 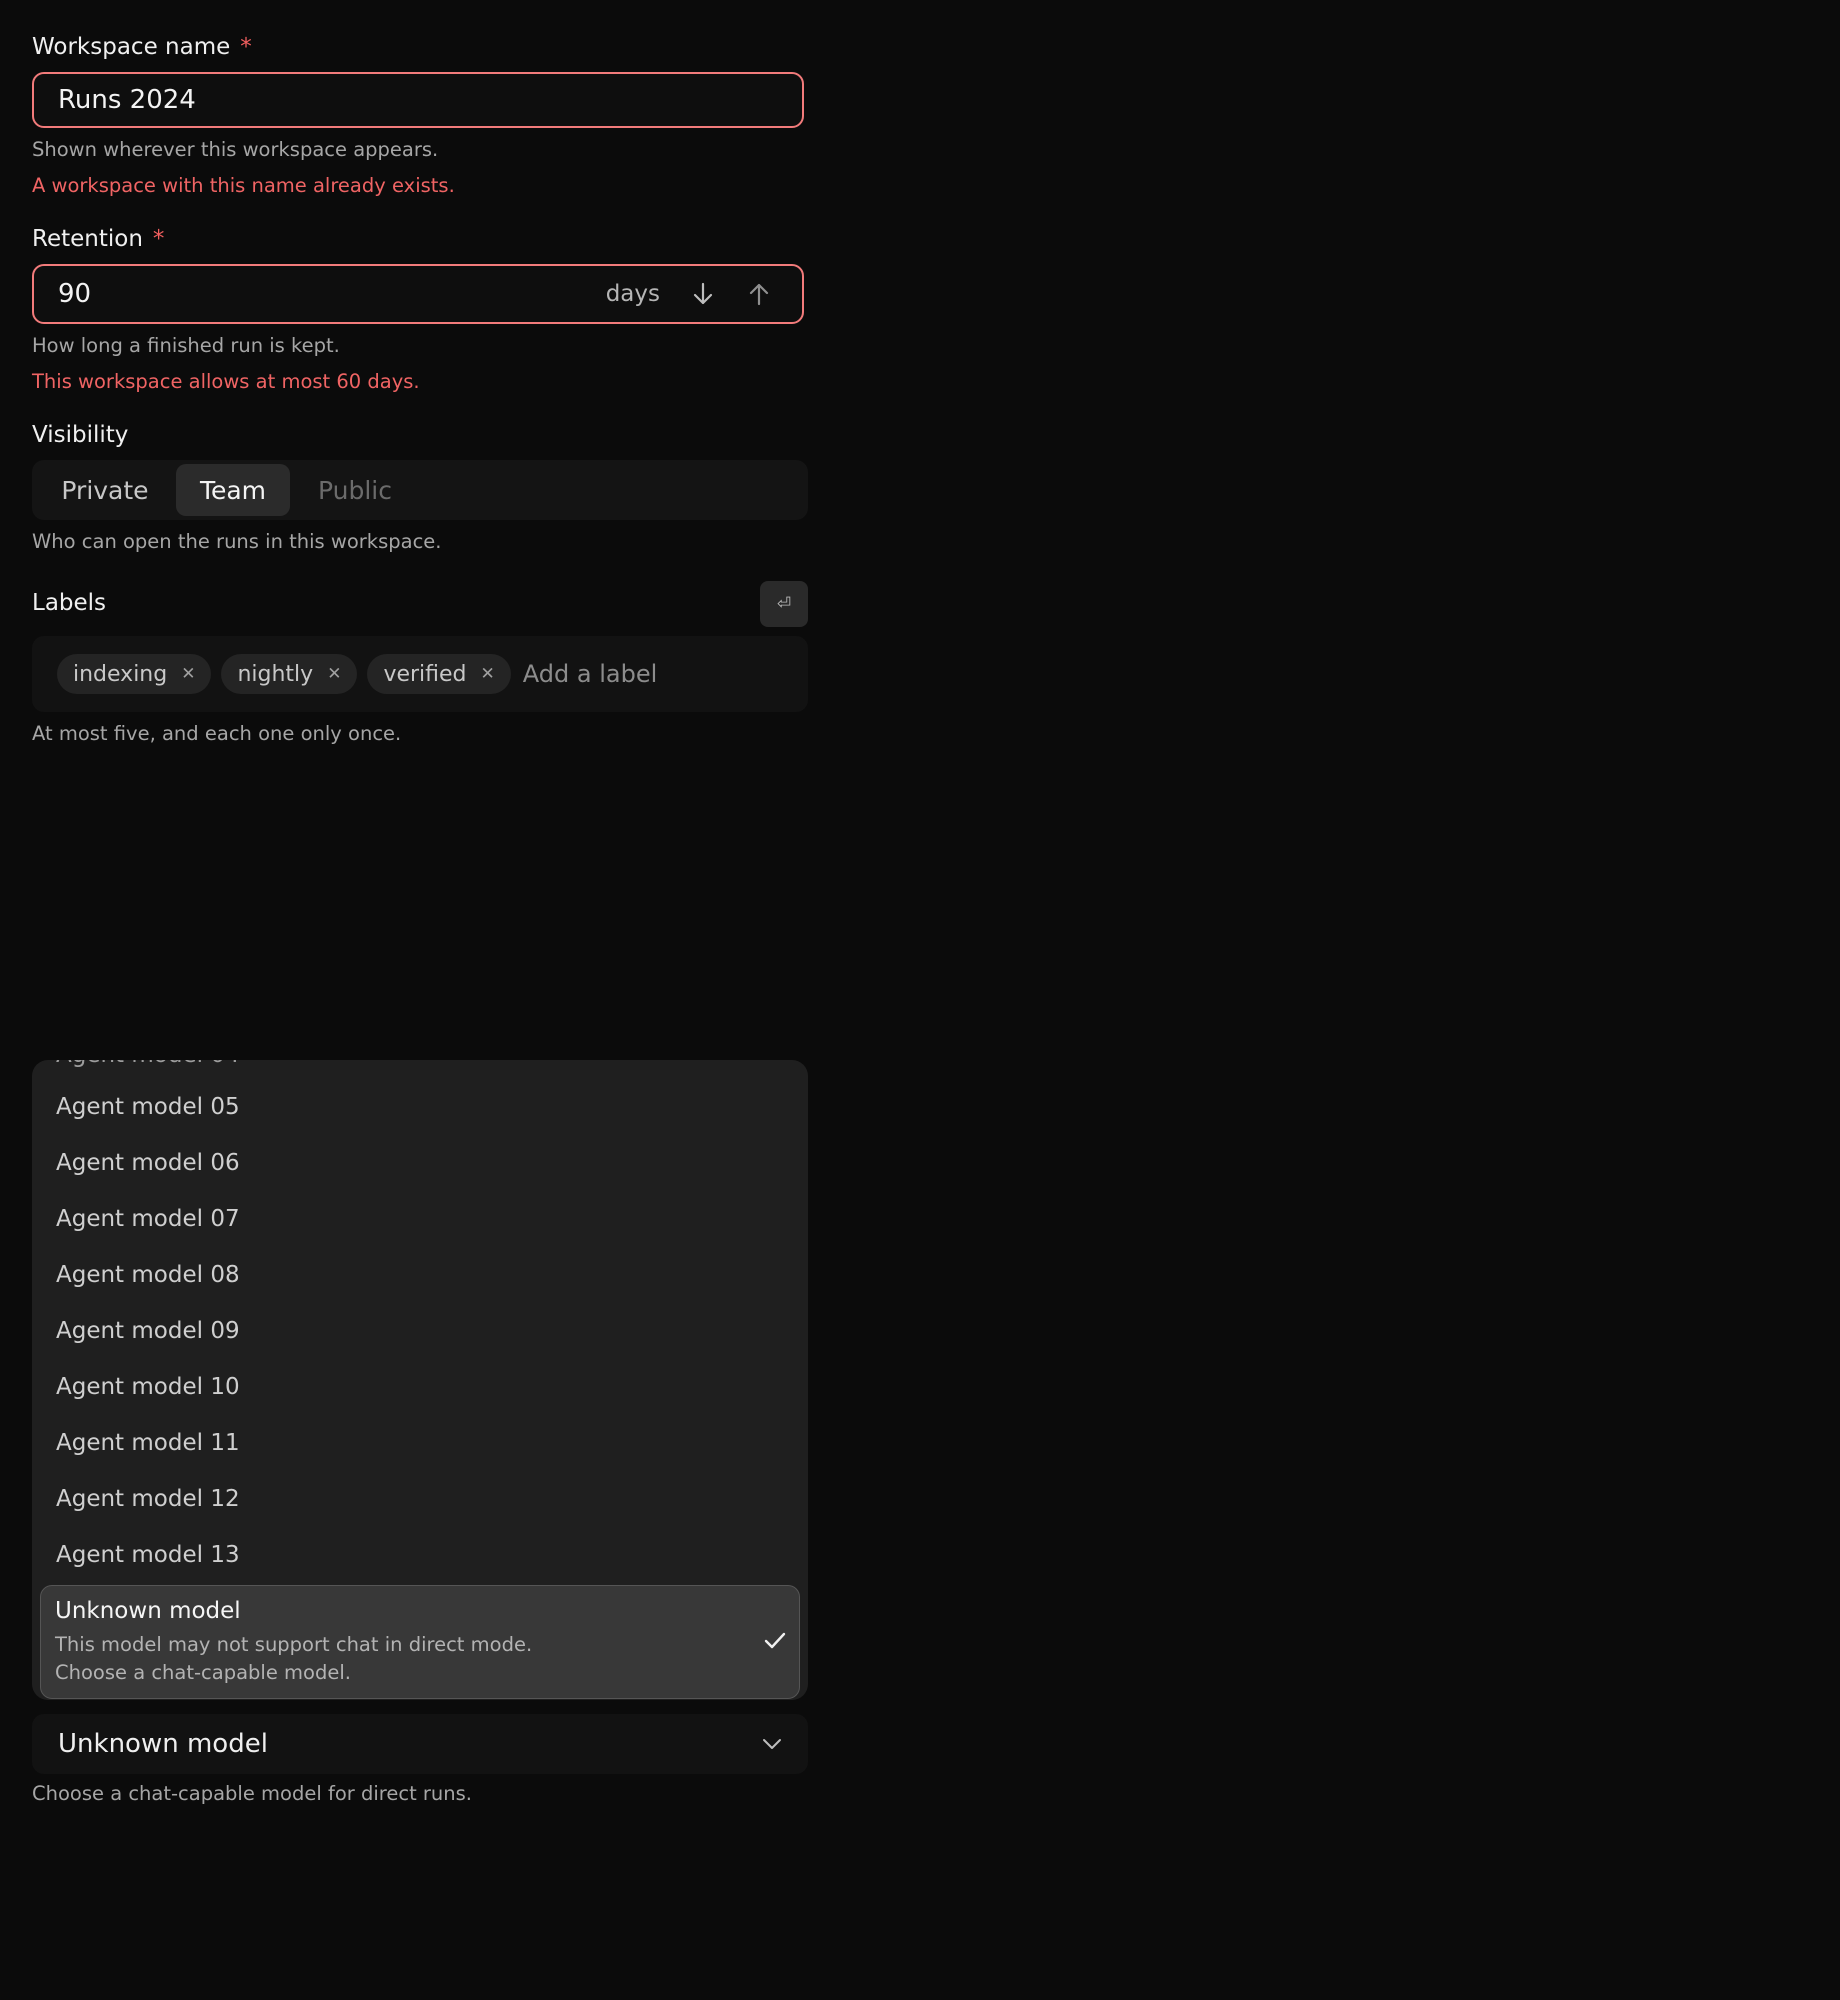 What do you see at coordinates (75, 294) in the screenshot?
I see `retention-value: 90` at bounding box center [75, 294].